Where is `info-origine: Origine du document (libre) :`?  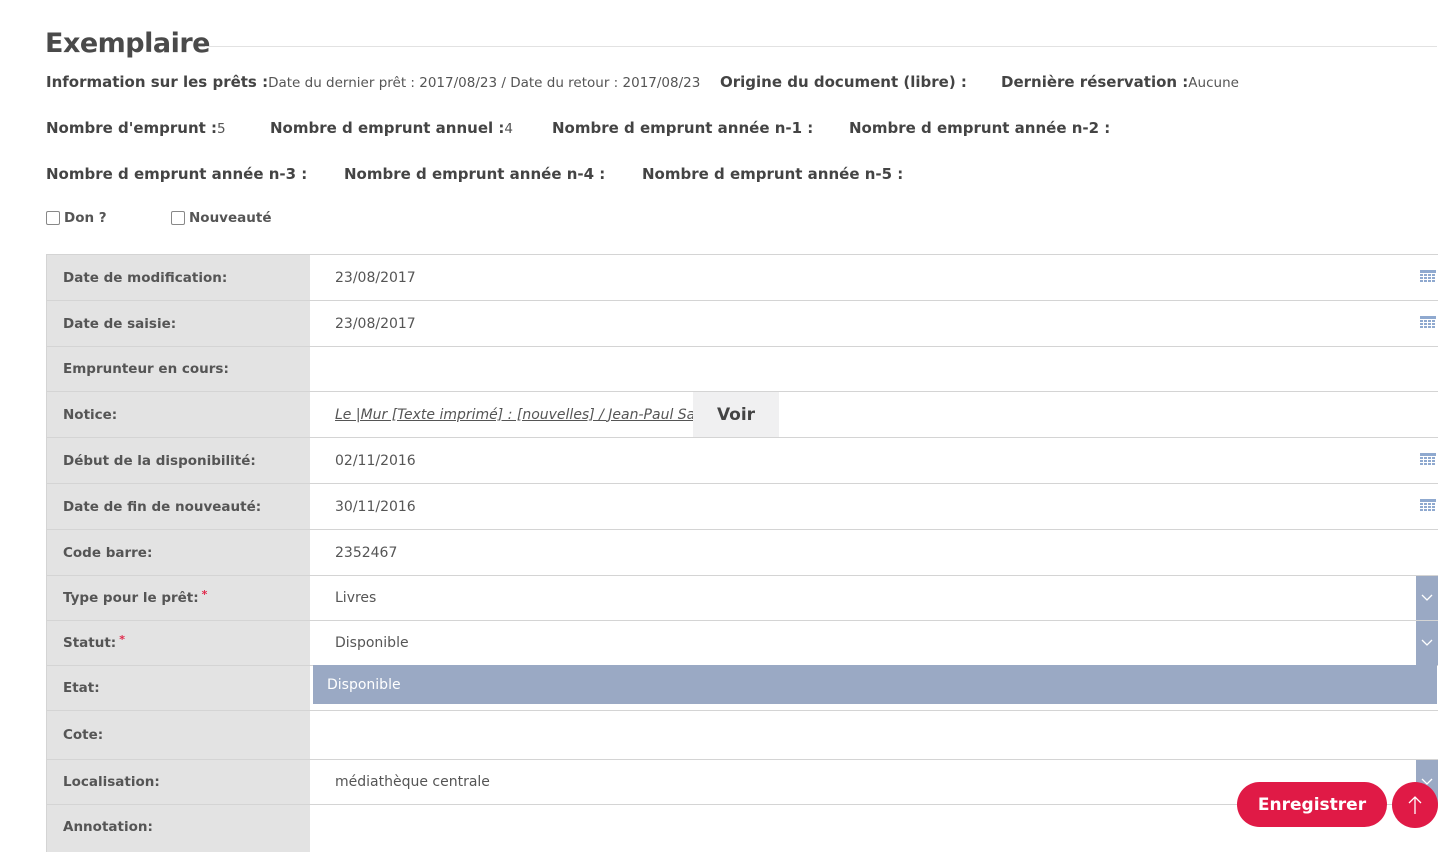 info-origine: Origine du document (libre) : is located at coordinates (843, 82).